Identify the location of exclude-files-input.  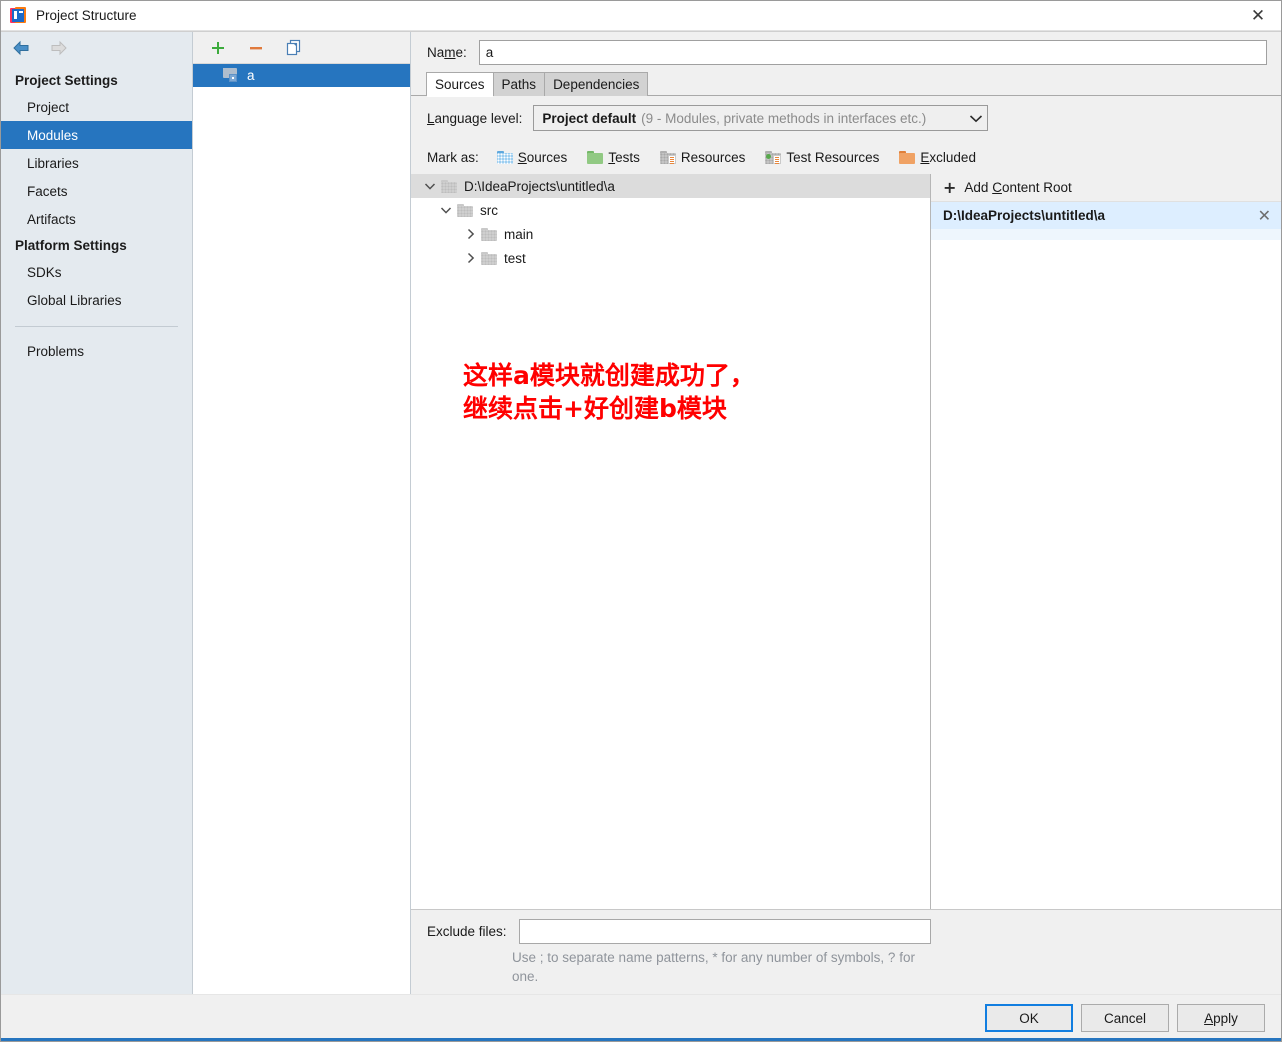
(724, 931).